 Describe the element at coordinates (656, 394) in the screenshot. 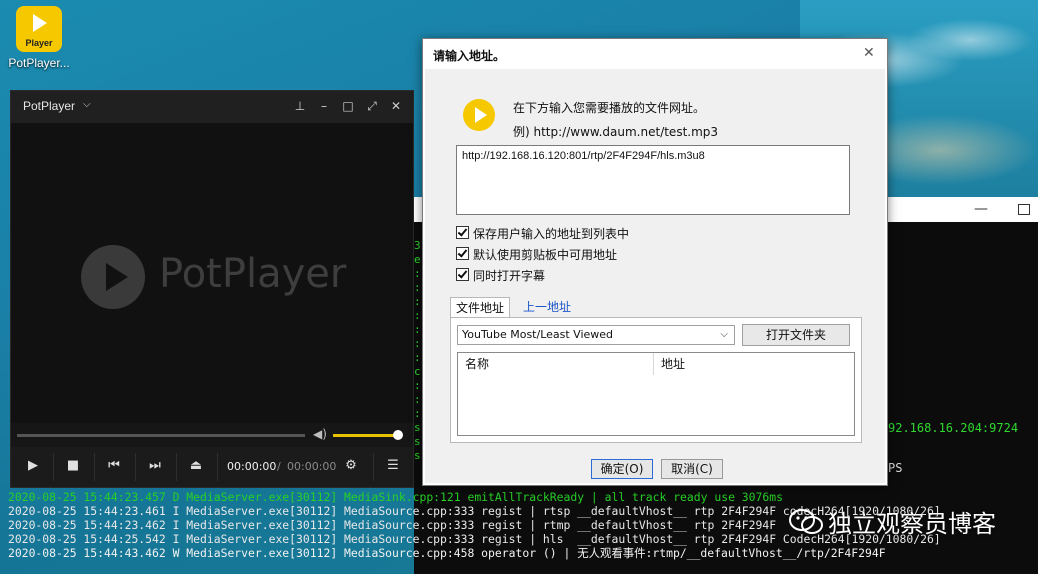

I see `address-list: 名称 地址` at that location.